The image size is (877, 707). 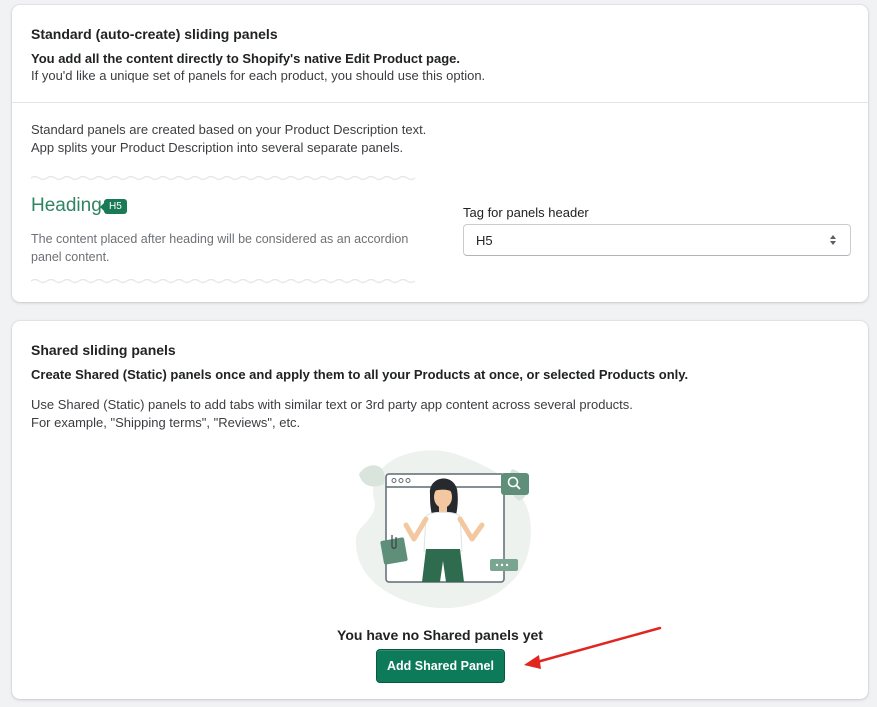 I want to click on empty-state-illustration, so click(x=443, y=529).